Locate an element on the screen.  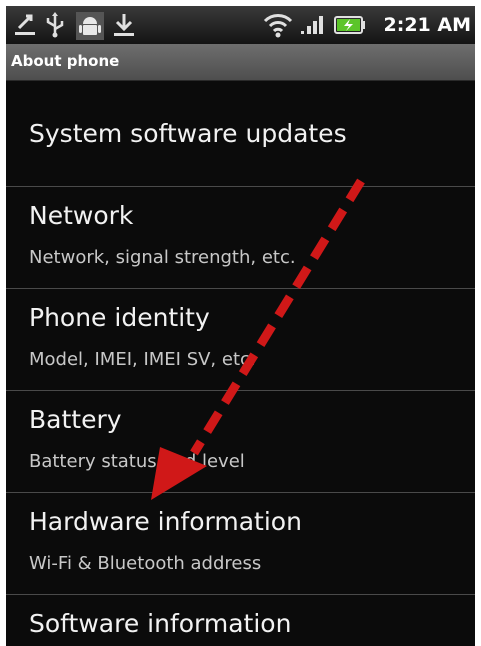
item-title: Network is located at coordinates (81, 215).